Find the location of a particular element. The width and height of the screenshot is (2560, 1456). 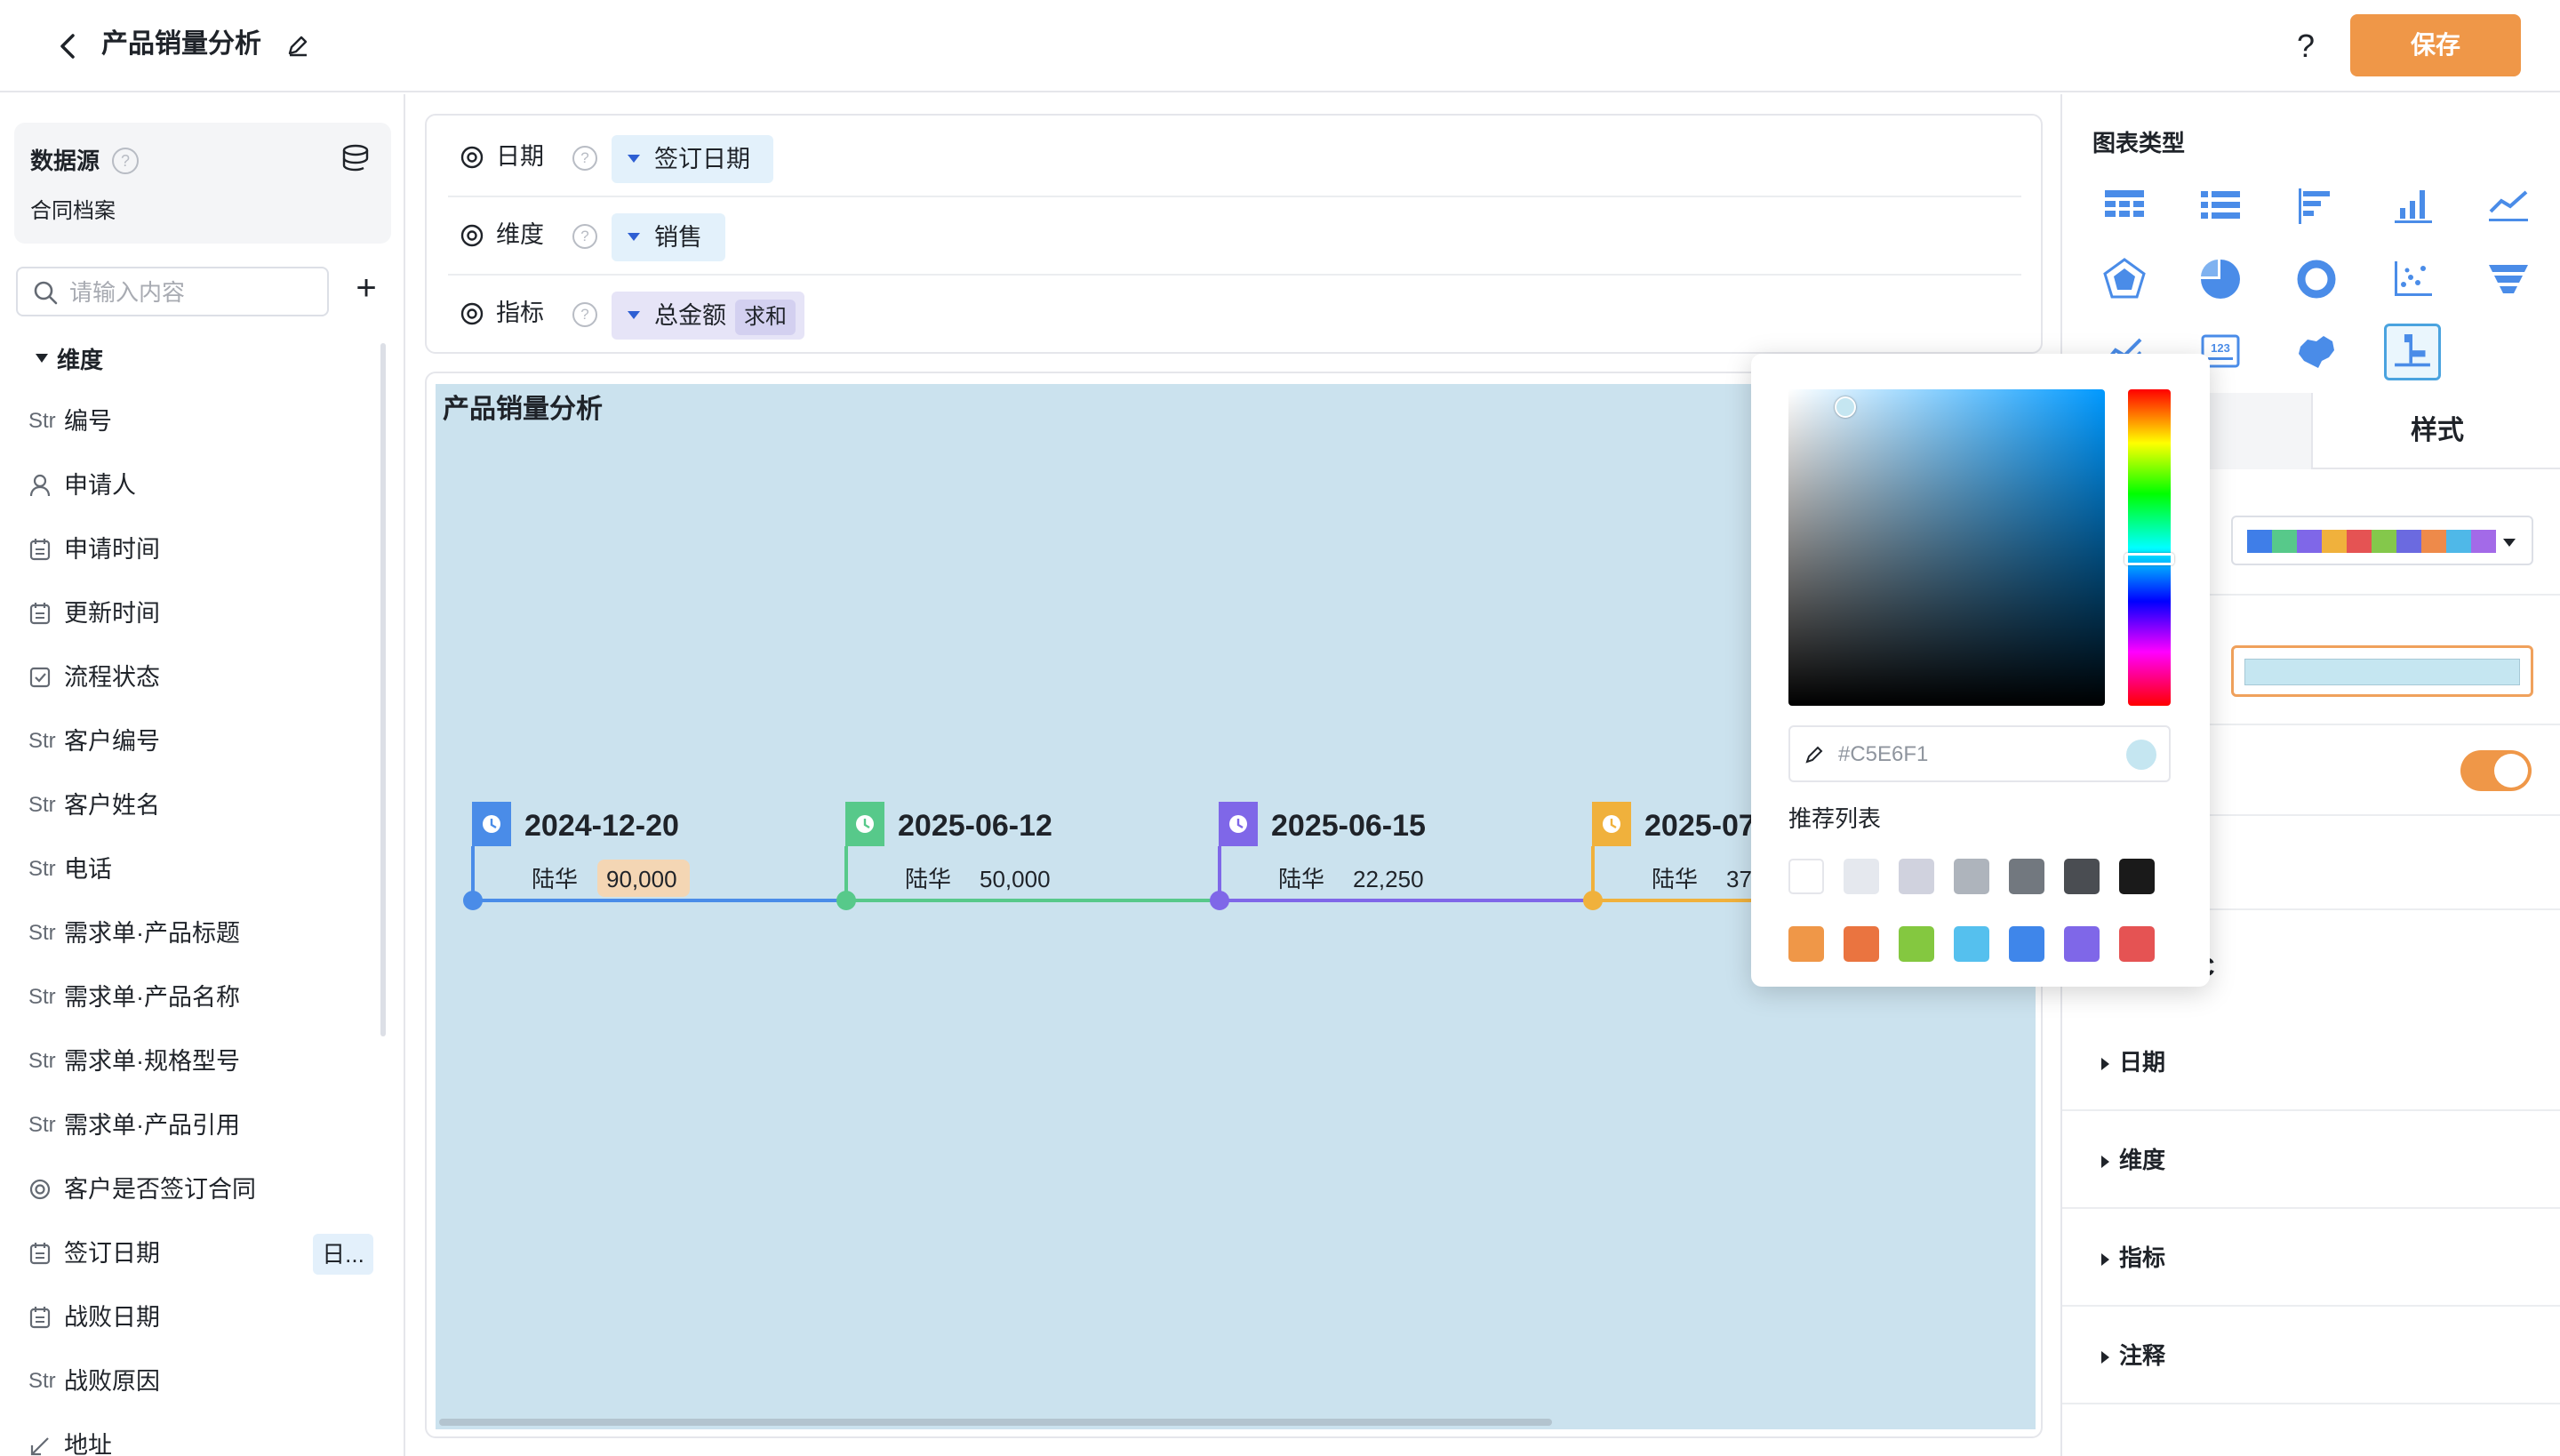

donut-chart-icon is located at coordinates (2316, 279).